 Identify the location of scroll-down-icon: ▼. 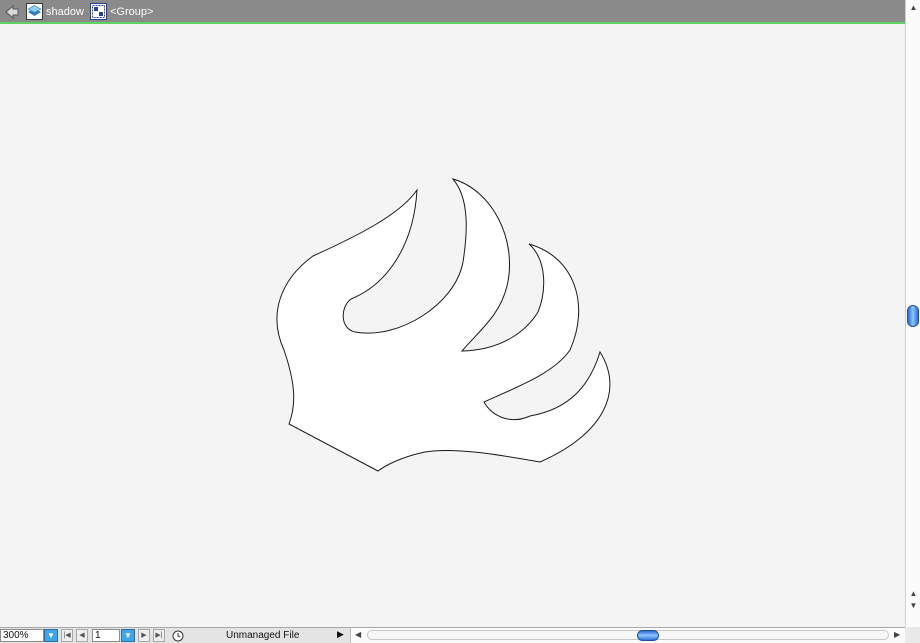
(913, 606).